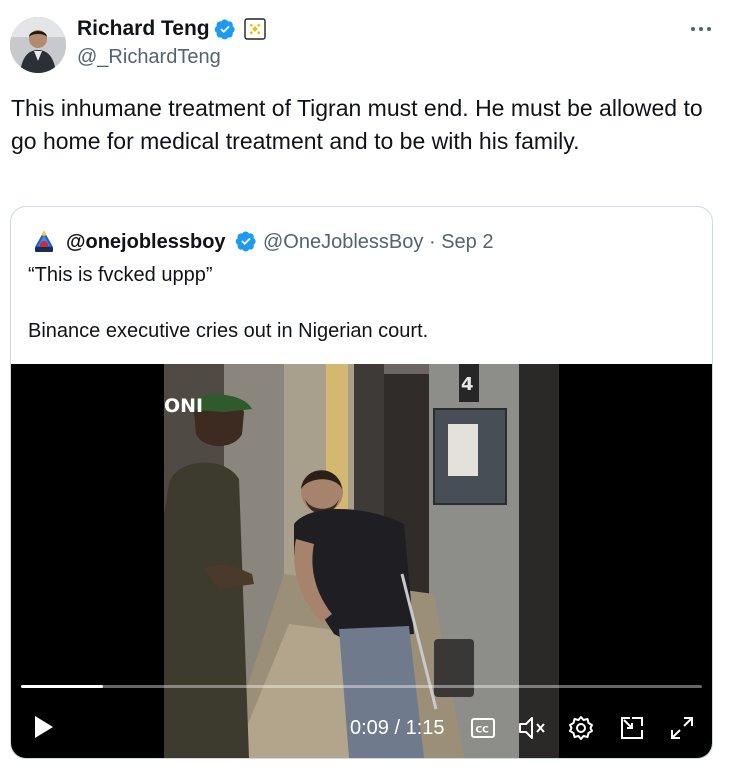  What do you see at coordinates (43, 727) in the screenshot?
I see `play-icon` at bounding box center [43, 727].